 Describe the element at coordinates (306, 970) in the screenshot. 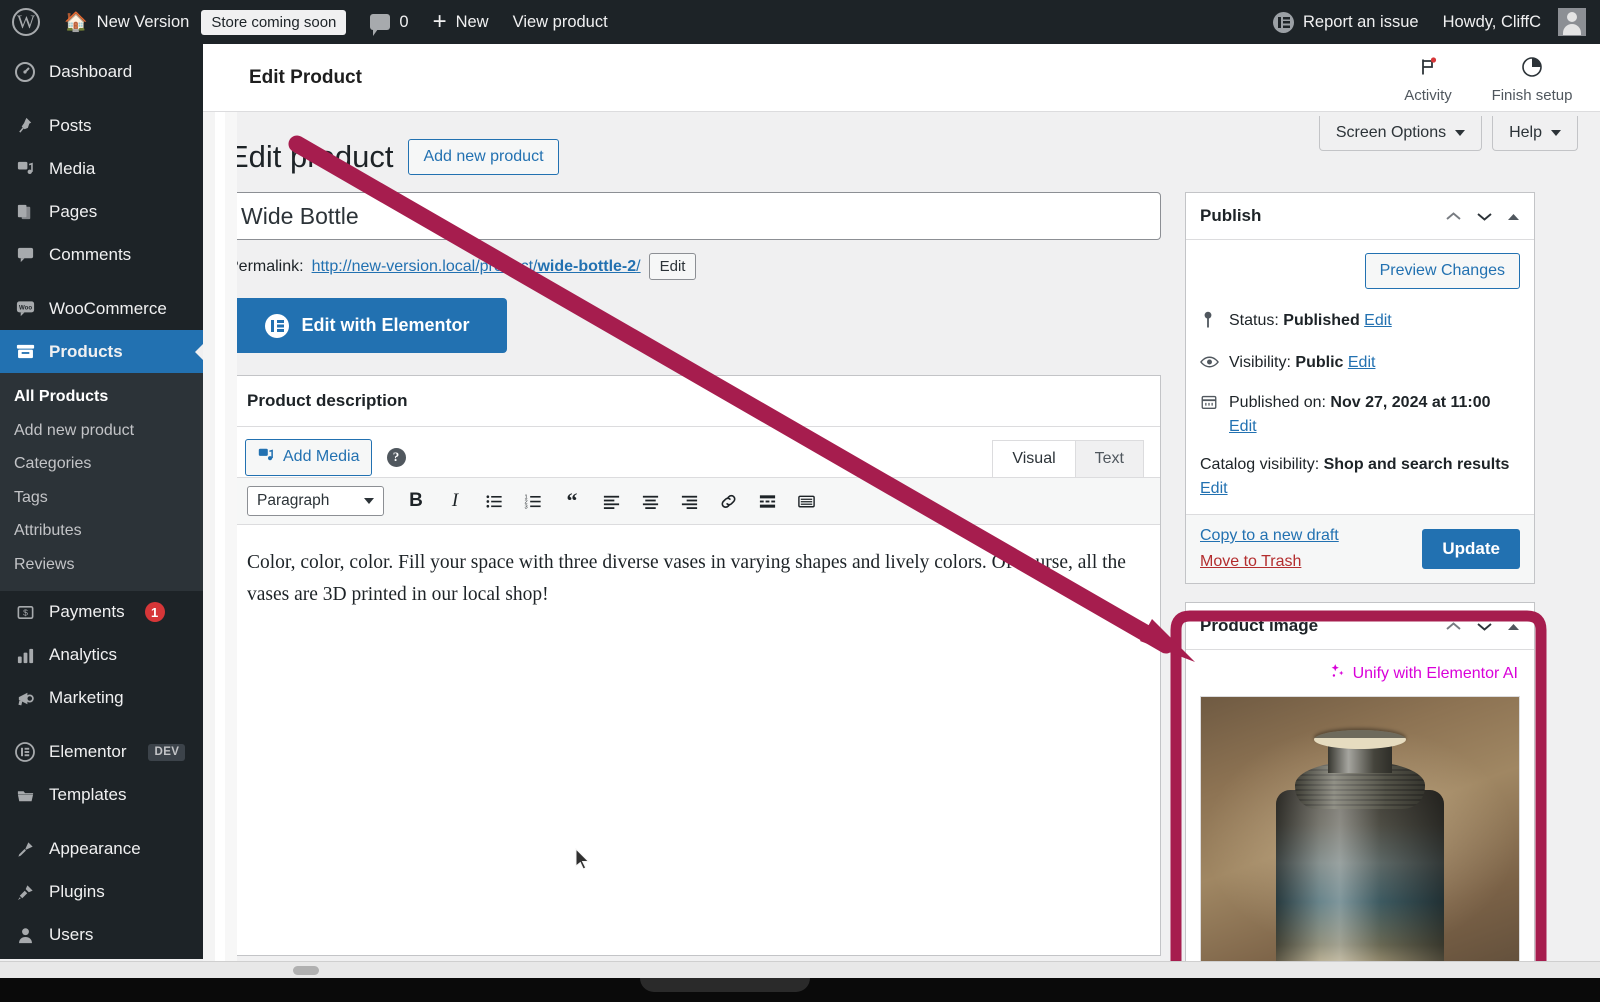

I see `scrollbar-thumb` at that location.